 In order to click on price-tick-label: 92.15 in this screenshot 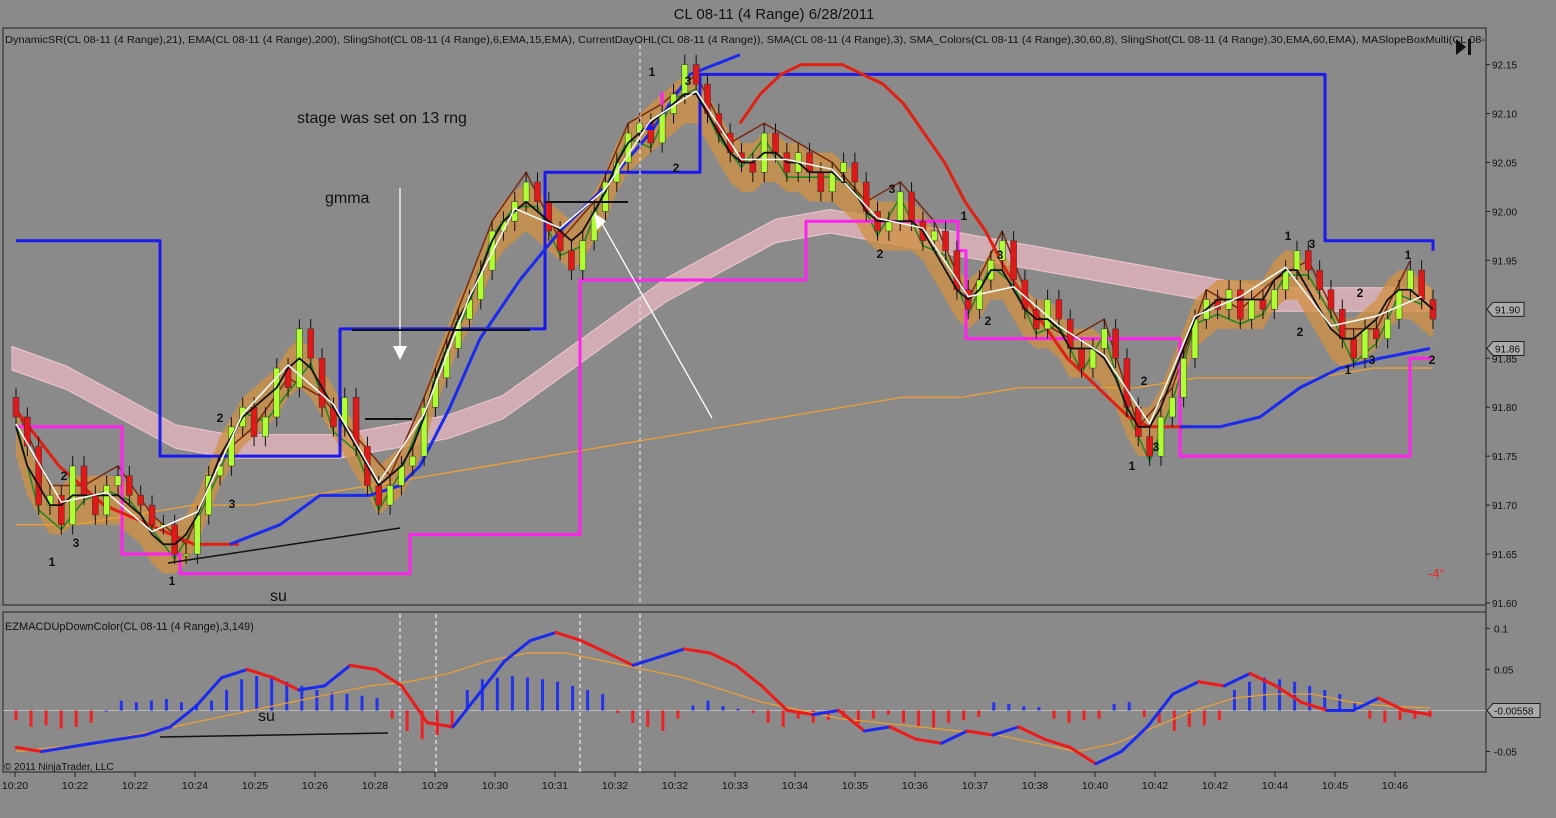, I will do `click(1504, 66)`.